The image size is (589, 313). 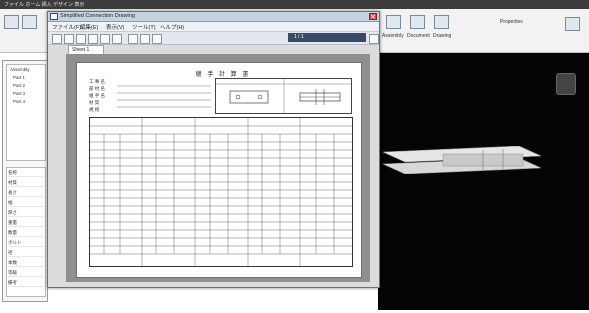 I want to click on zoom-in-icon, so click(x=133, y=39).